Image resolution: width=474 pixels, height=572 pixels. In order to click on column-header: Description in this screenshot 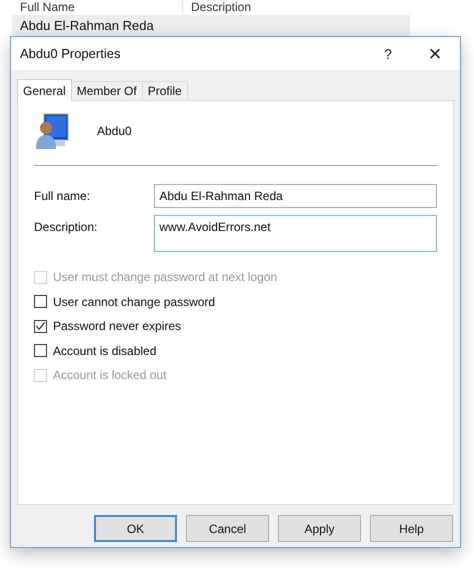, I will do `click(217, 7)`.